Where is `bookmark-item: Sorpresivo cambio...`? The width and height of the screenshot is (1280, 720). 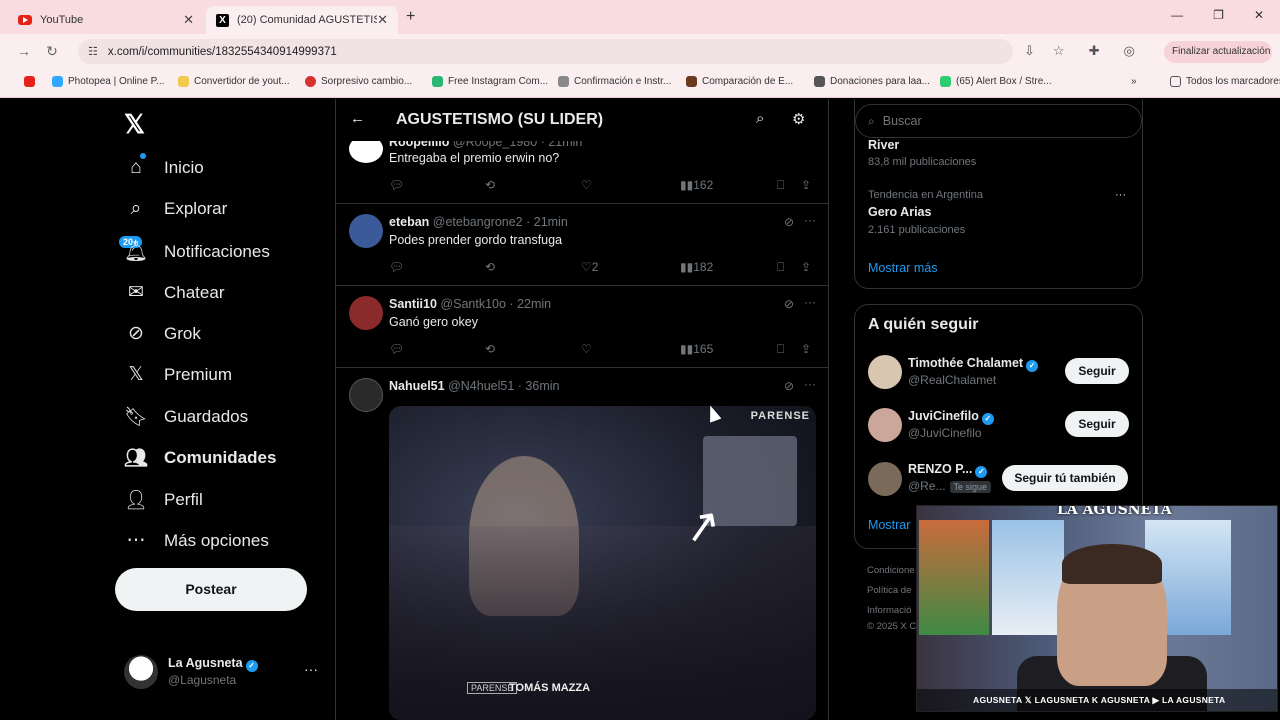 bookmark-item: Sorpresivo cambio... is located at coordinates (358, 81).